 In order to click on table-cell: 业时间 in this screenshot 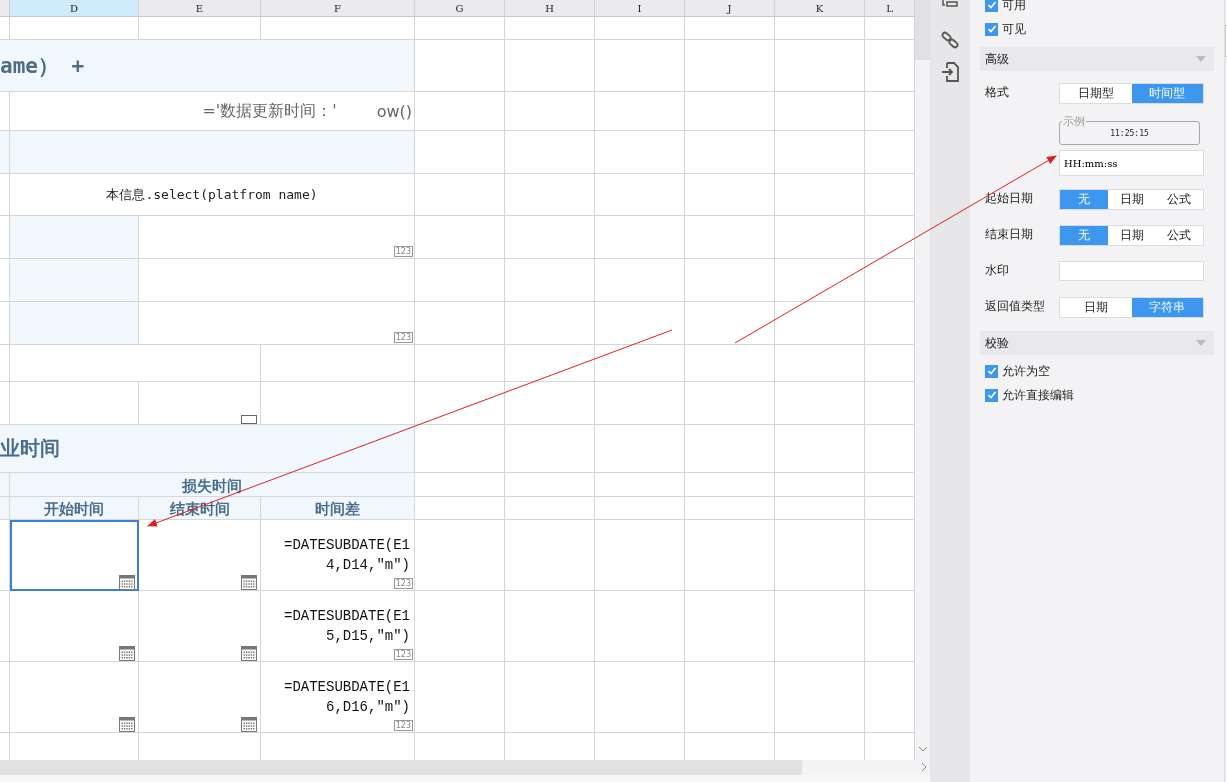, I will do `click(207, 449)`.